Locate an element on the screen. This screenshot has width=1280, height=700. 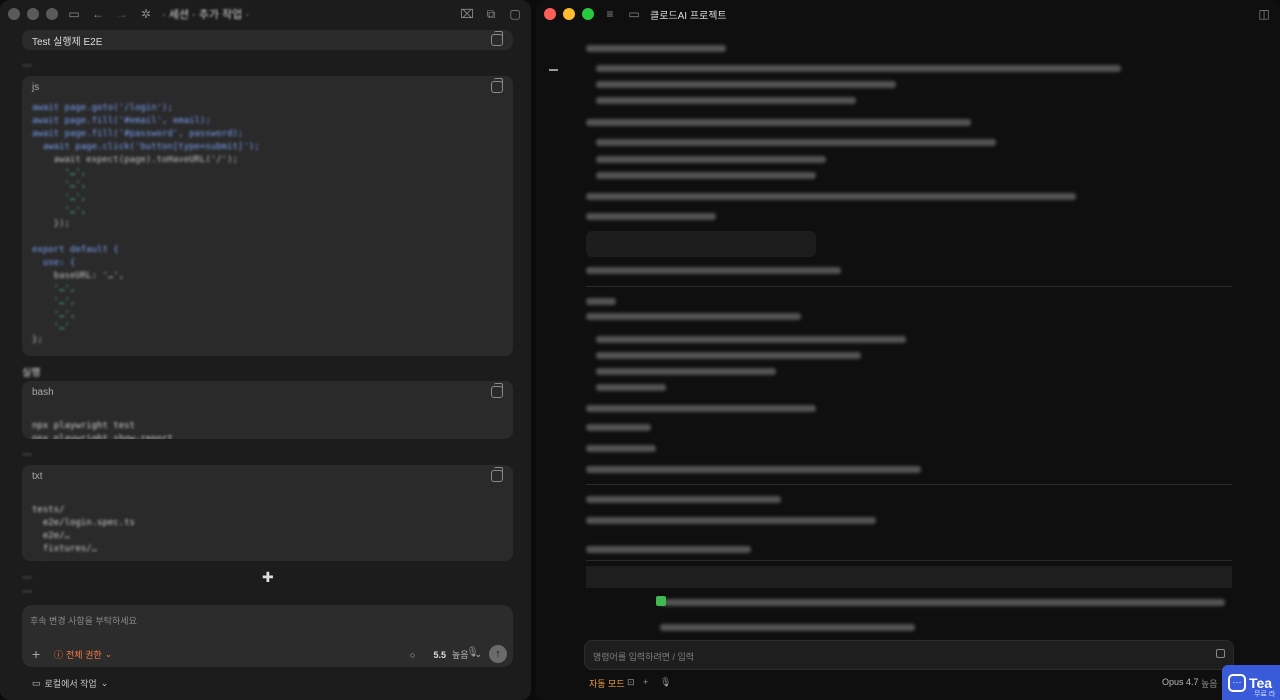
panel-icon: ◫ is located at coordinates (1264, 14).